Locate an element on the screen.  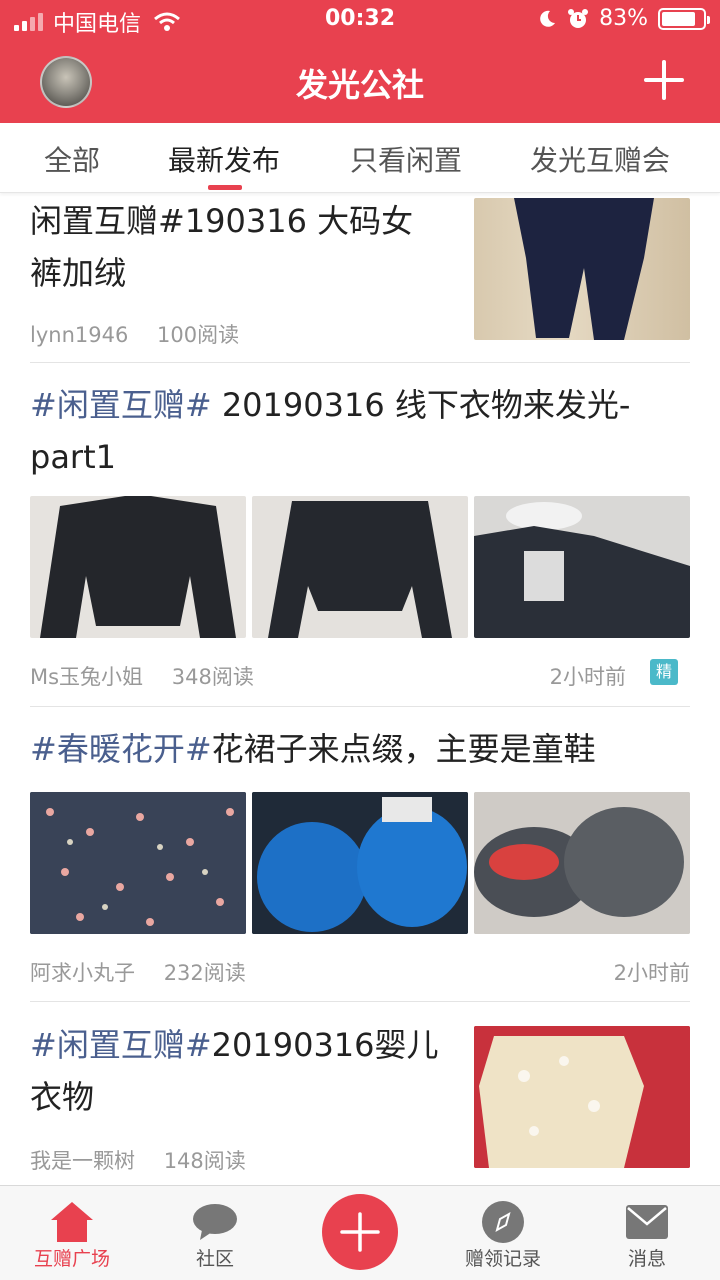
post-reads: 232阅读 is located at coordinates (204, 973).